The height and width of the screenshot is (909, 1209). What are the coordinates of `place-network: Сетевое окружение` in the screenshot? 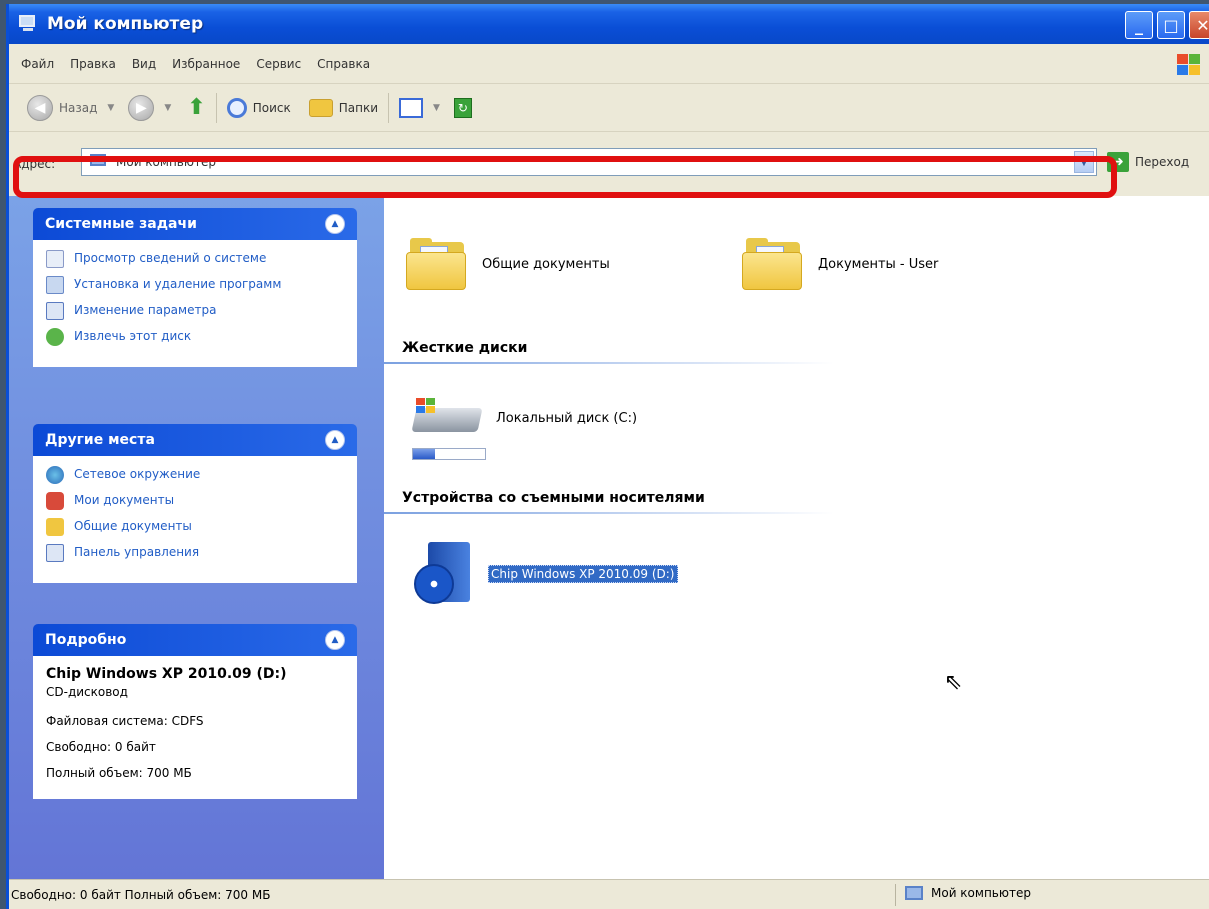 It's located at (195, 475).